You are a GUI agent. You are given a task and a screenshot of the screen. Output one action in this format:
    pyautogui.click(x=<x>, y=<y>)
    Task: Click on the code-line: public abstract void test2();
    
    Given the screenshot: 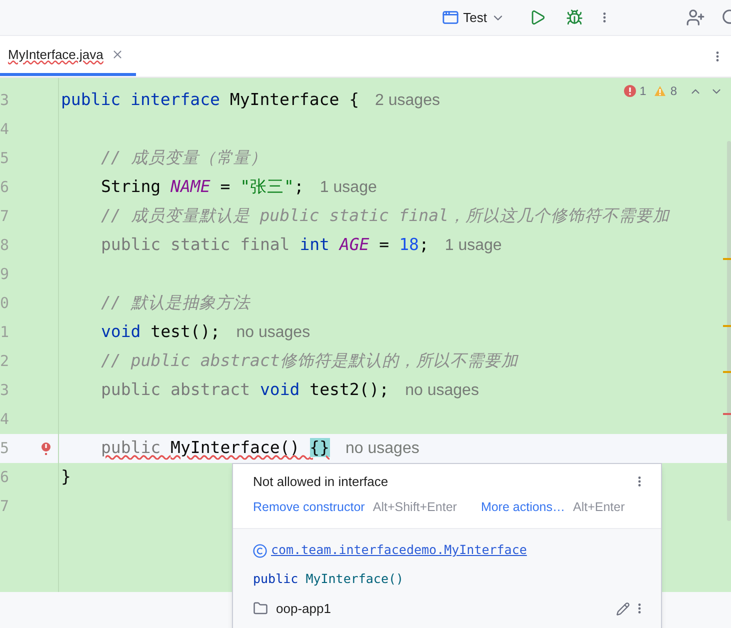 What is the action you would take?
    pyautogui.click(x=245, y=390)
    